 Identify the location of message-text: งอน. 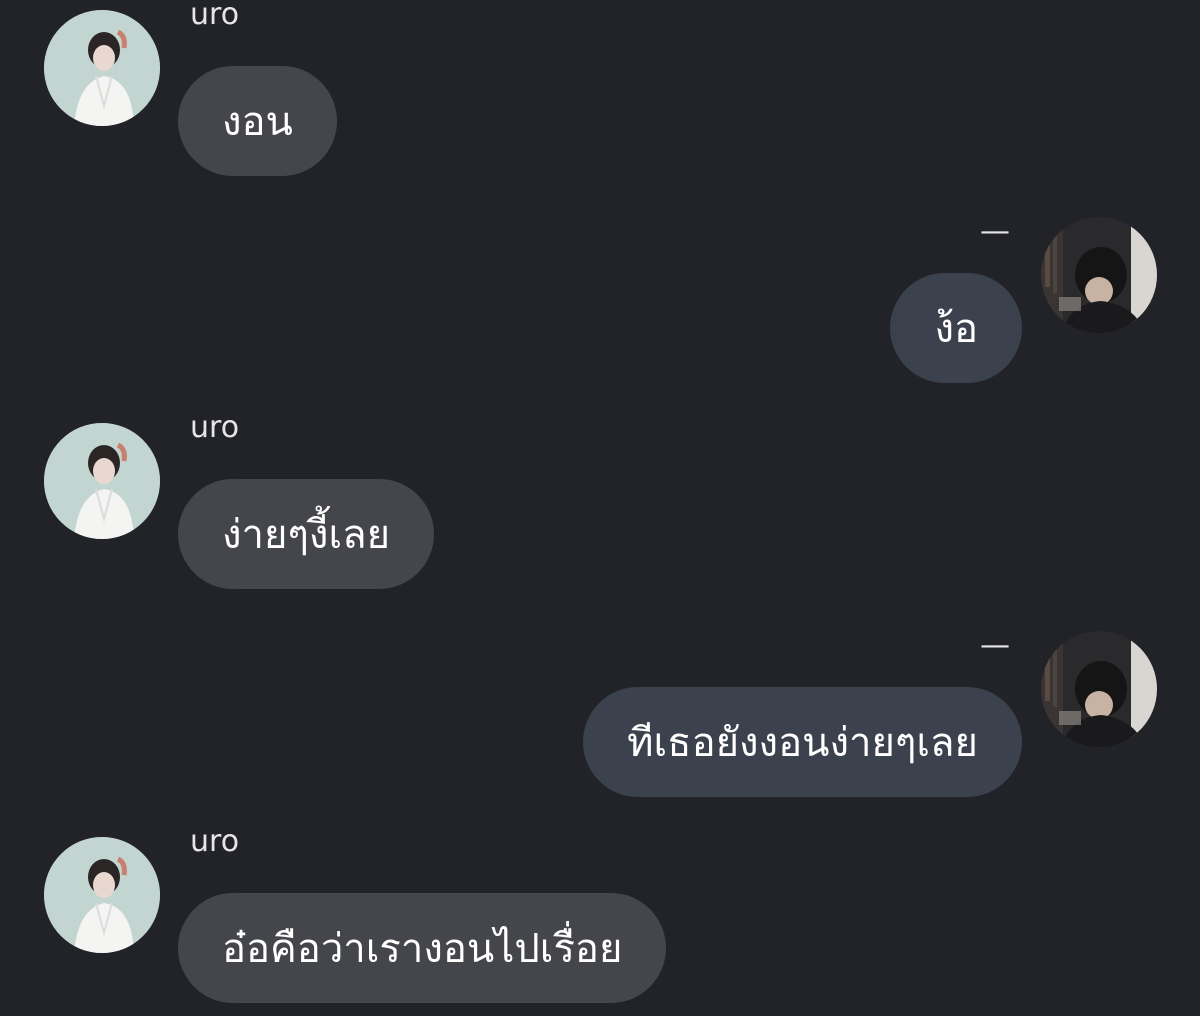
(257, 122).